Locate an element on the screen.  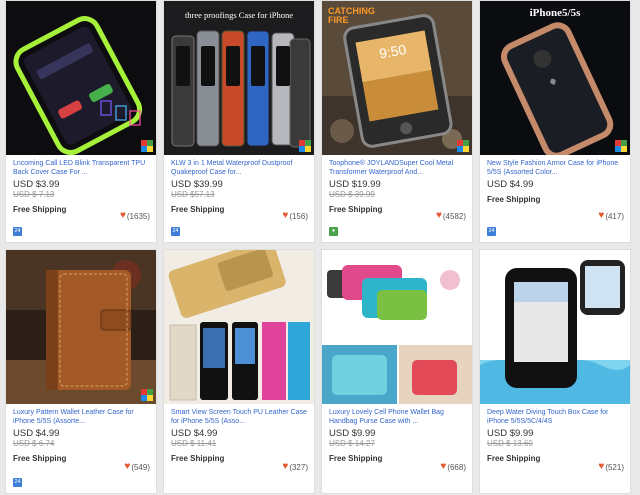
original-price: USD $ 11.41 is located at coordinates (194, 443).